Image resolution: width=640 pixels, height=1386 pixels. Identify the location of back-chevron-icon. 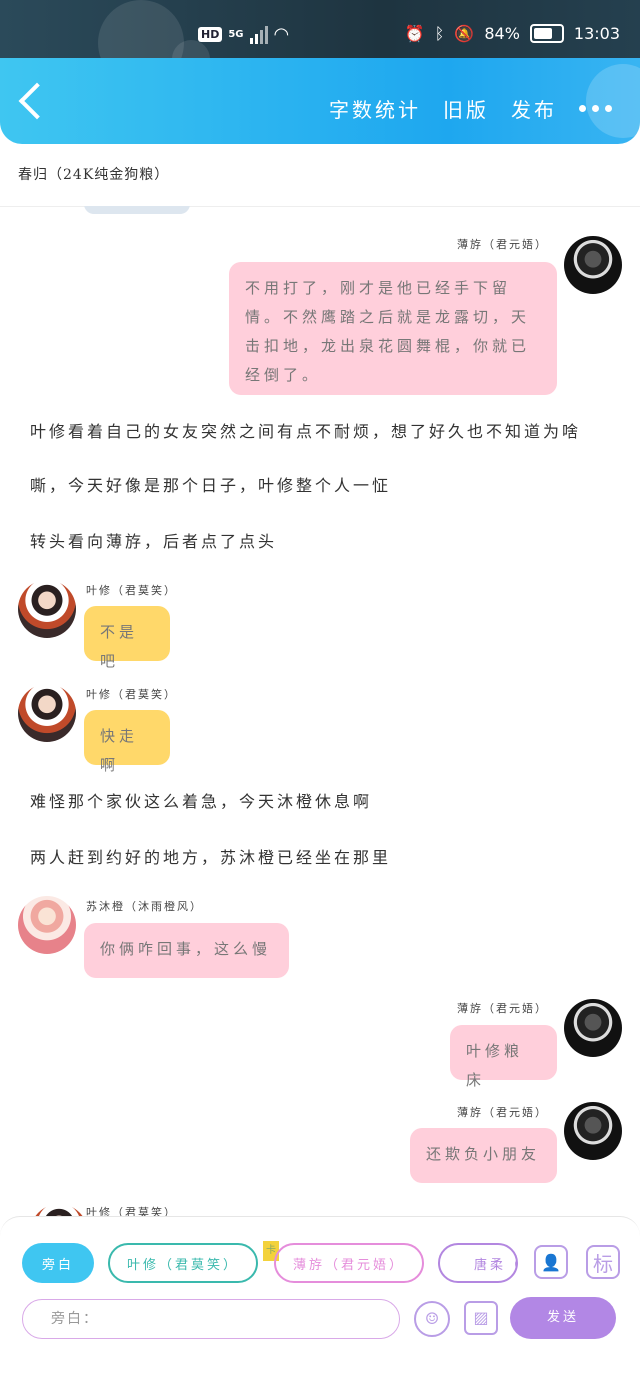
(37, 101).